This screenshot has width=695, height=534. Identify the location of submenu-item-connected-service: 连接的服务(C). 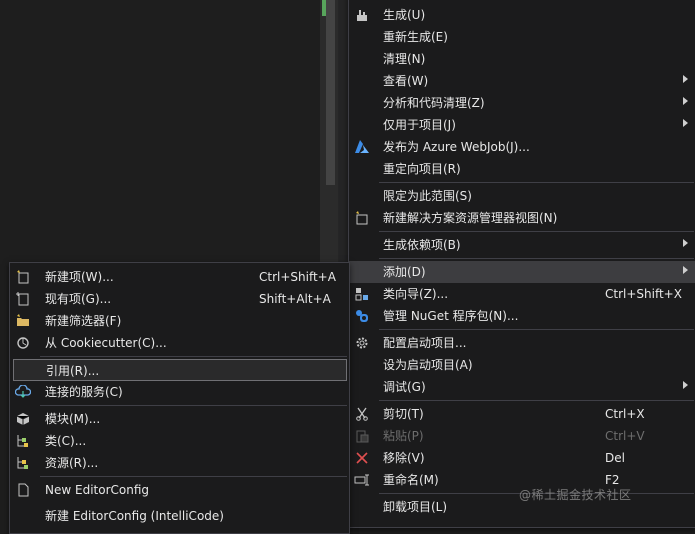
(179, 392).